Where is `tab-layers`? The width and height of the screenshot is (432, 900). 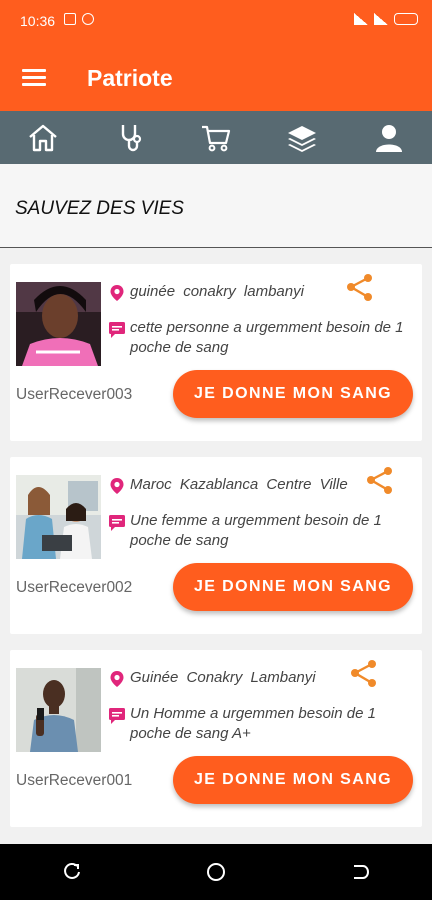
tab-layers is located at coordinates (302, 137).